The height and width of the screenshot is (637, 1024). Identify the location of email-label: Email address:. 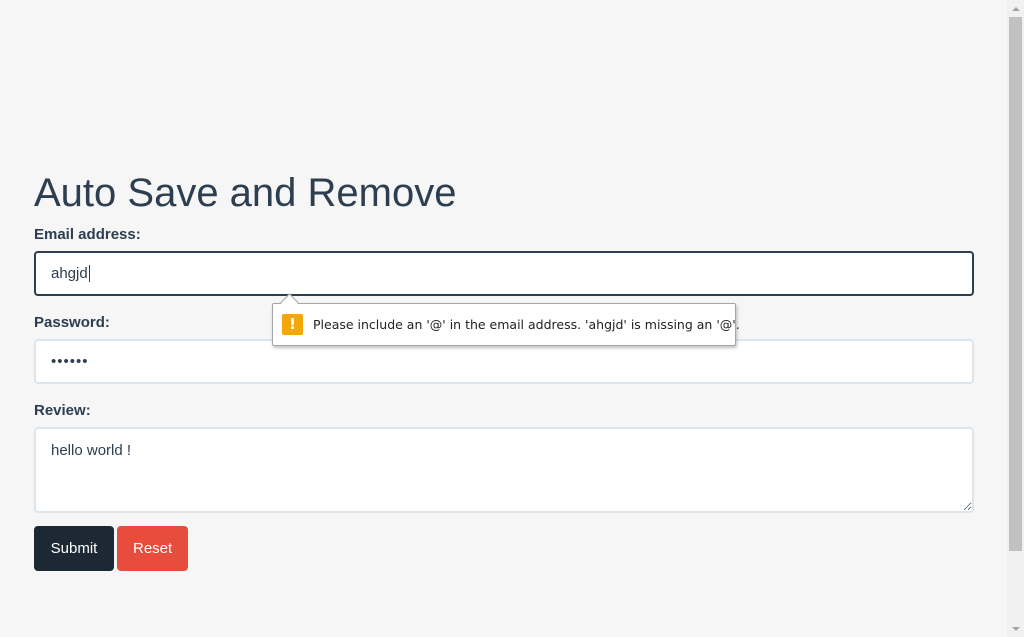
(87, 234).